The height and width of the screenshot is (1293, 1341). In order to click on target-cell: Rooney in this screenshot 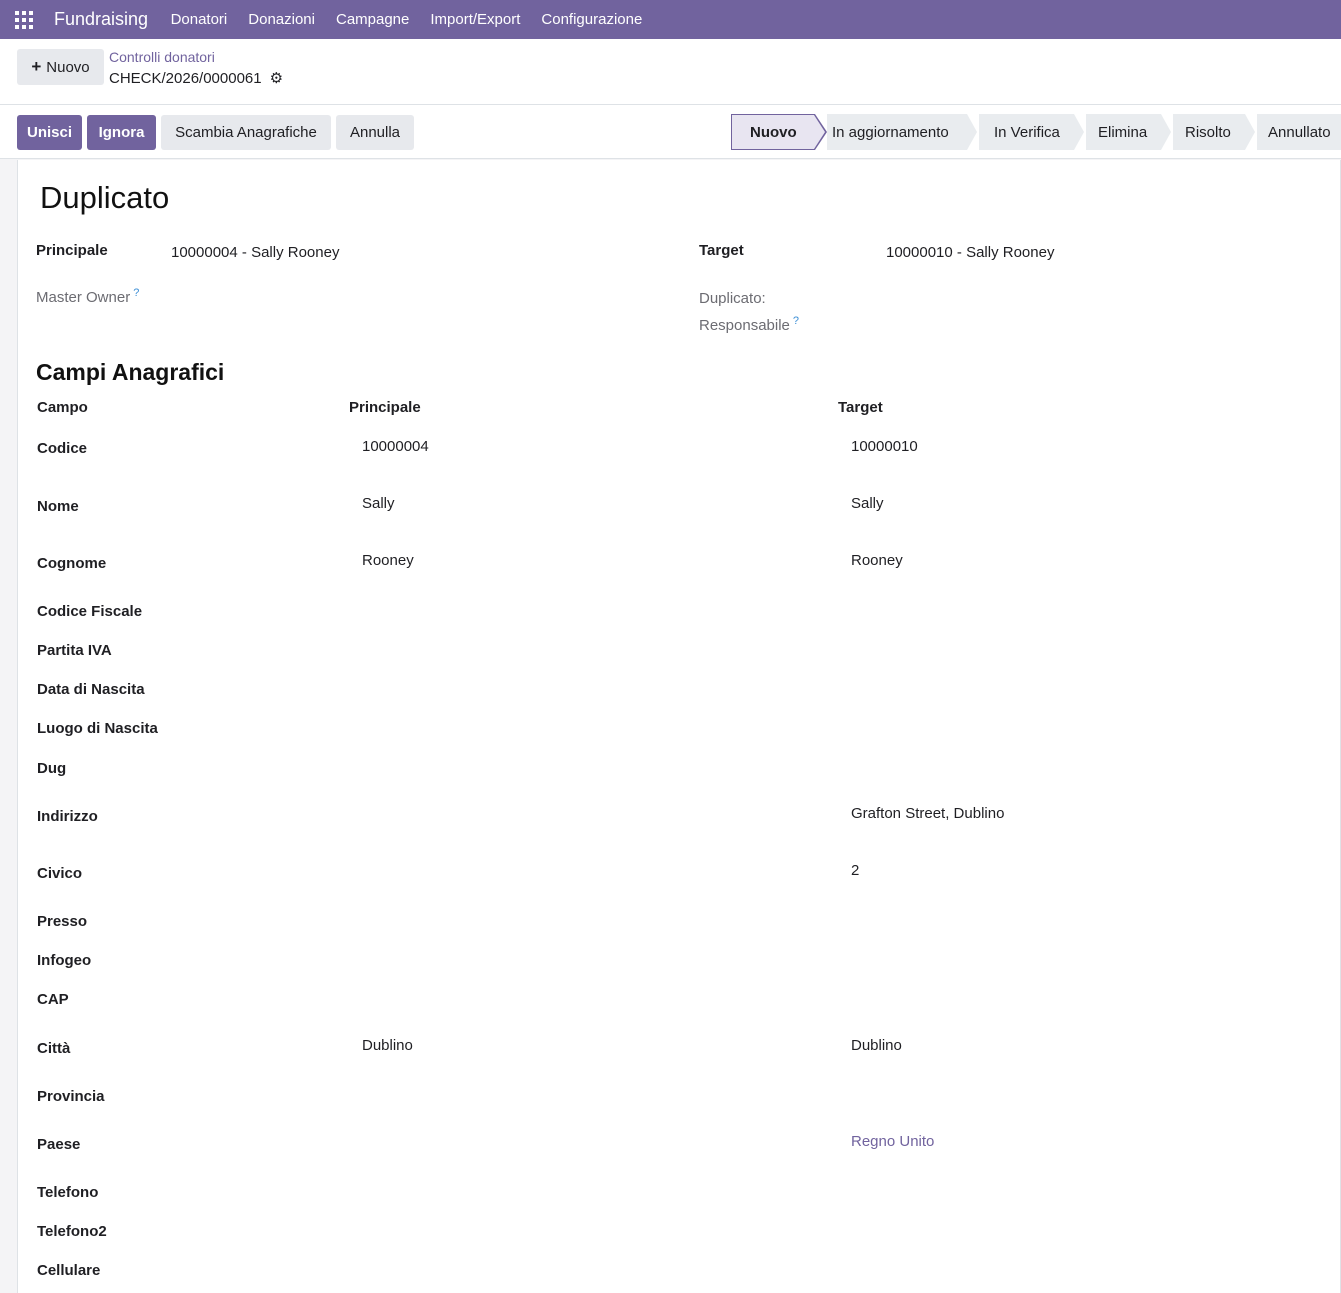, I will do `click(877, 560)`.